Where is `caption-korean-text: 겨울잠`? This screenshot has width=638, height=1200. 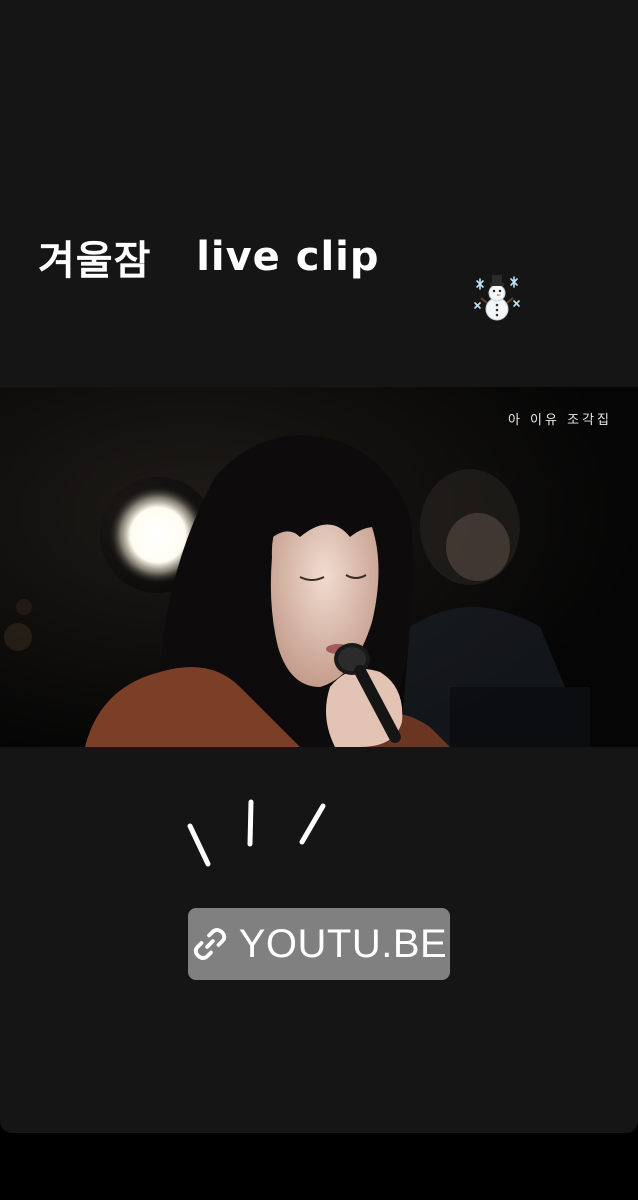
caption-korean-text: 겨울잠 is located at coordinates (95, 261).